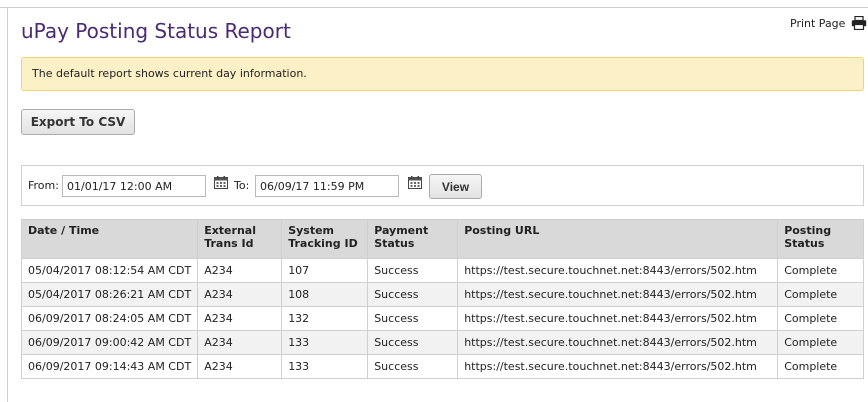 The width and height of the screenshot is (868, 402). I want to click on column-header-payment-status: Payment Status, so click(413, 239).